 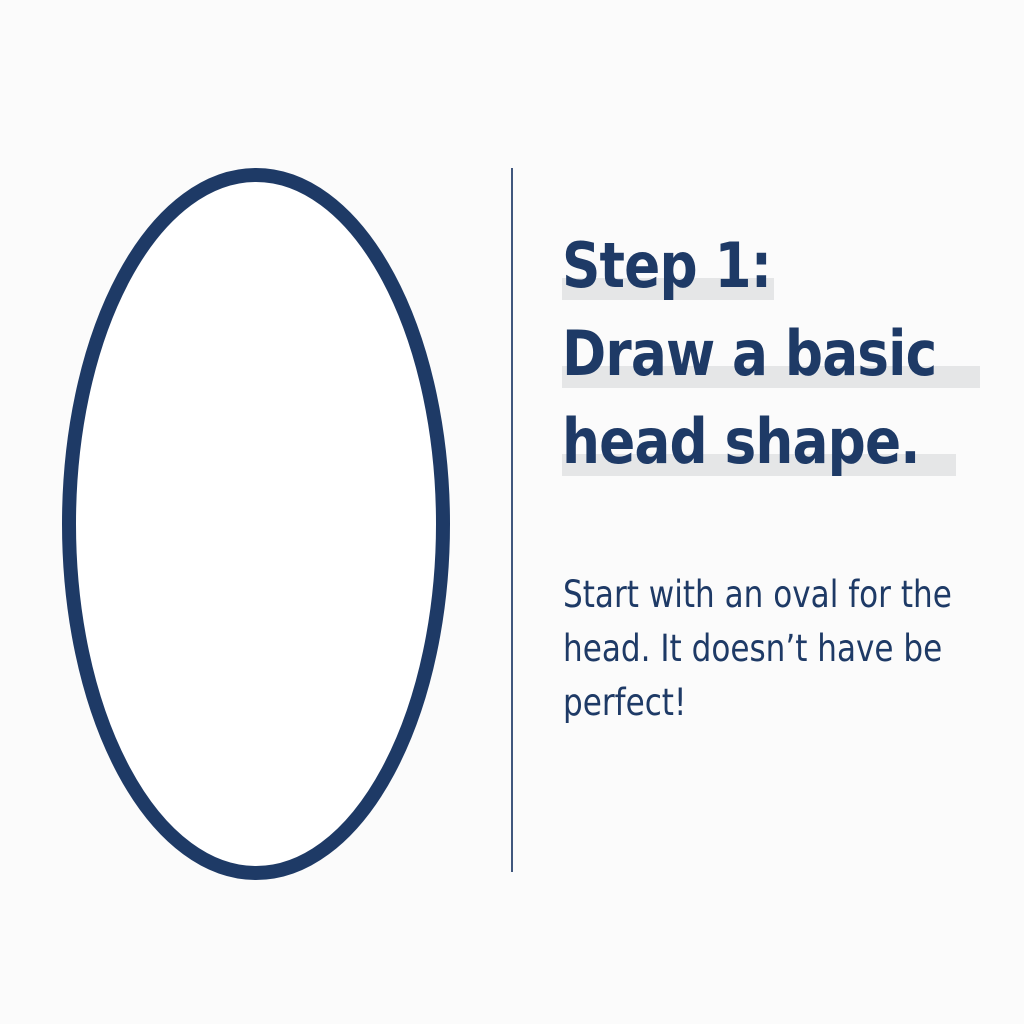 I want to click on vertical-divider, so click(x=512, y=520).